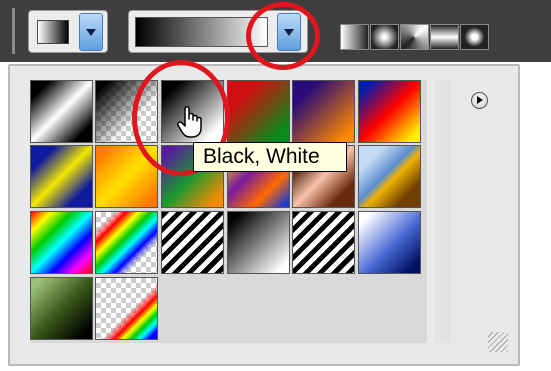 The height and width of the screenshot is (371, 551). Describe the element at coordinates (474, 37) in the screenshot. I see `diamond-gradient-icon` at that location.